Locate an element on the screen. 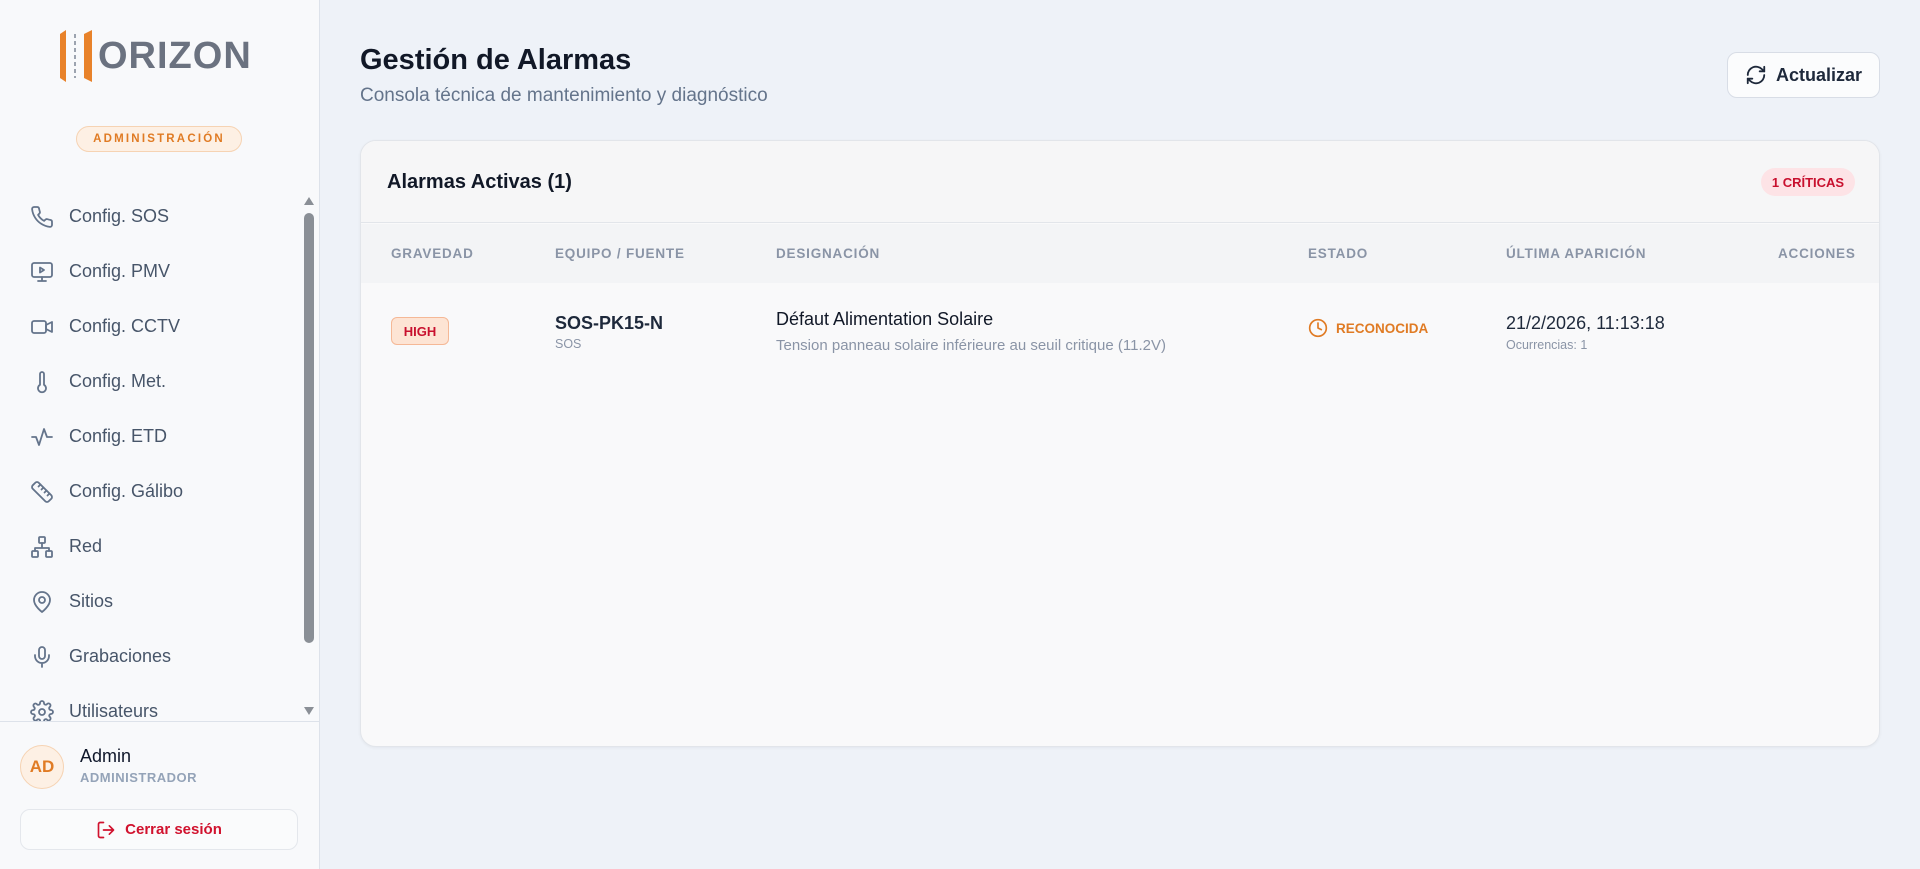 This screenshot has height=869, width=1920. role-badge: ADMINISTRACIÓN is located at coordinates (159, 139).